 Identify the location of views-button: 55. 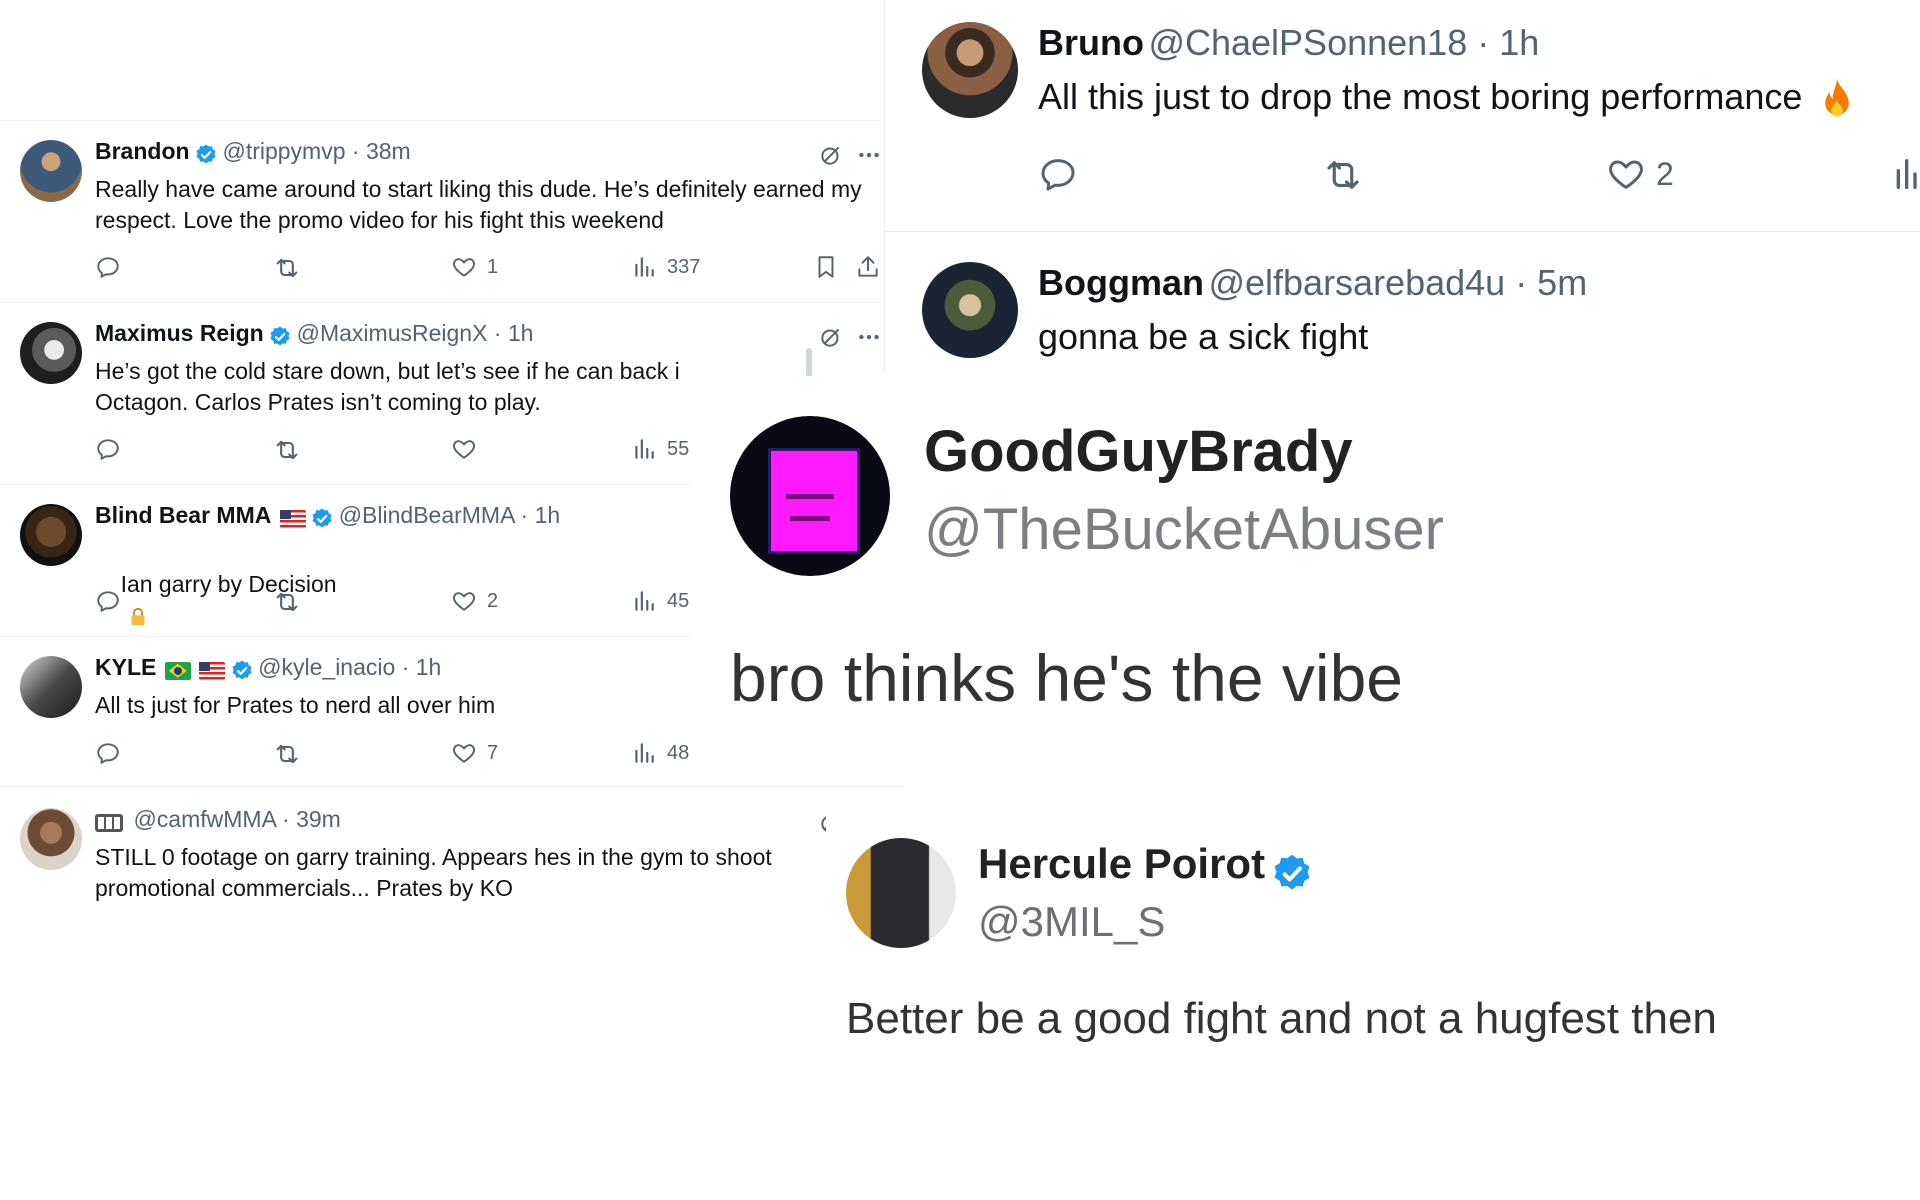
(660, 449).